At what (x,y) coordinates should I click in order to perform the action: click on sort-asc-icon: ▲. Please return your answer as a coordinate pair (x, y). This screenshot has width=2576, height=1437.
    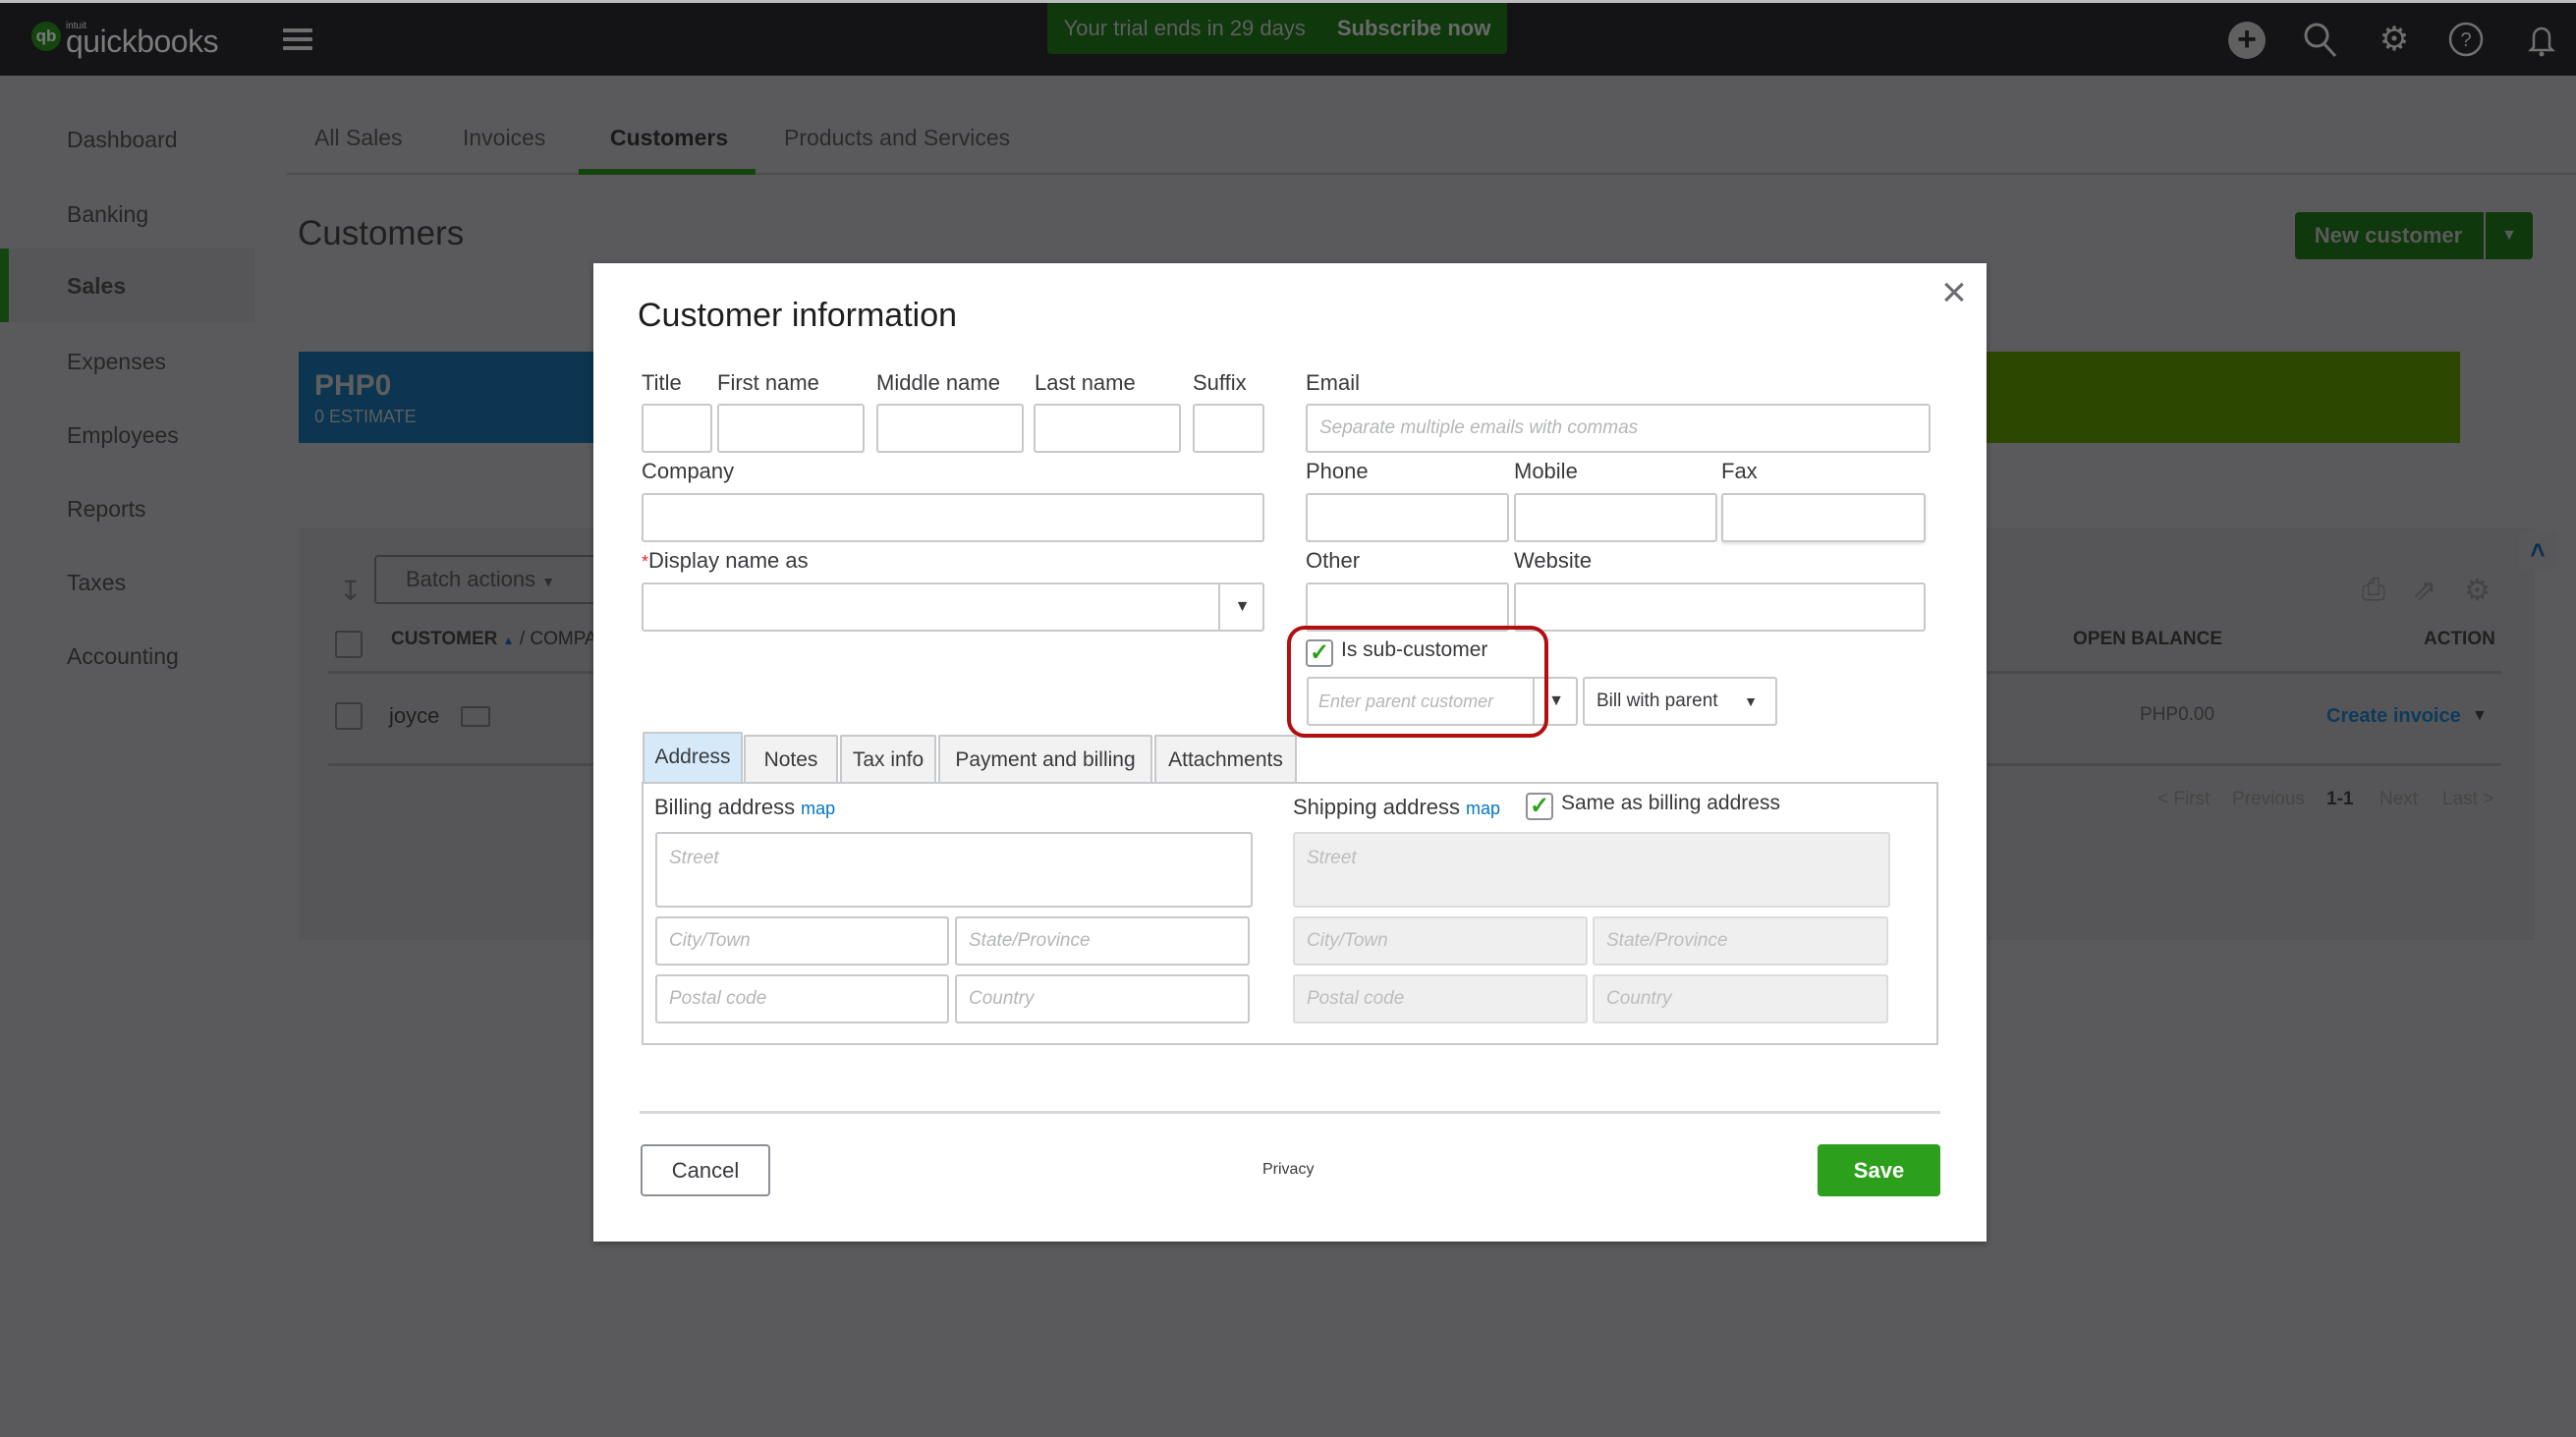
    Looking at the image, I should click on (508, 640).